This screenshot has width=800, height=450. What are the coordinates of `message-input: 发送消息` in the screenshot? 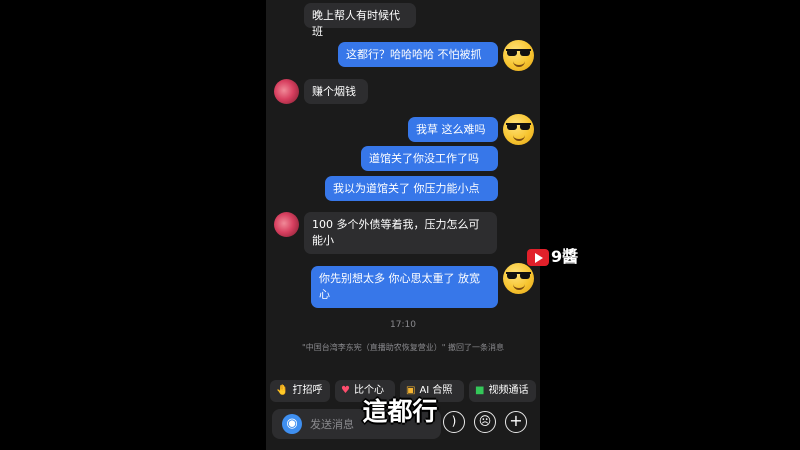 It's located at (332, 424).